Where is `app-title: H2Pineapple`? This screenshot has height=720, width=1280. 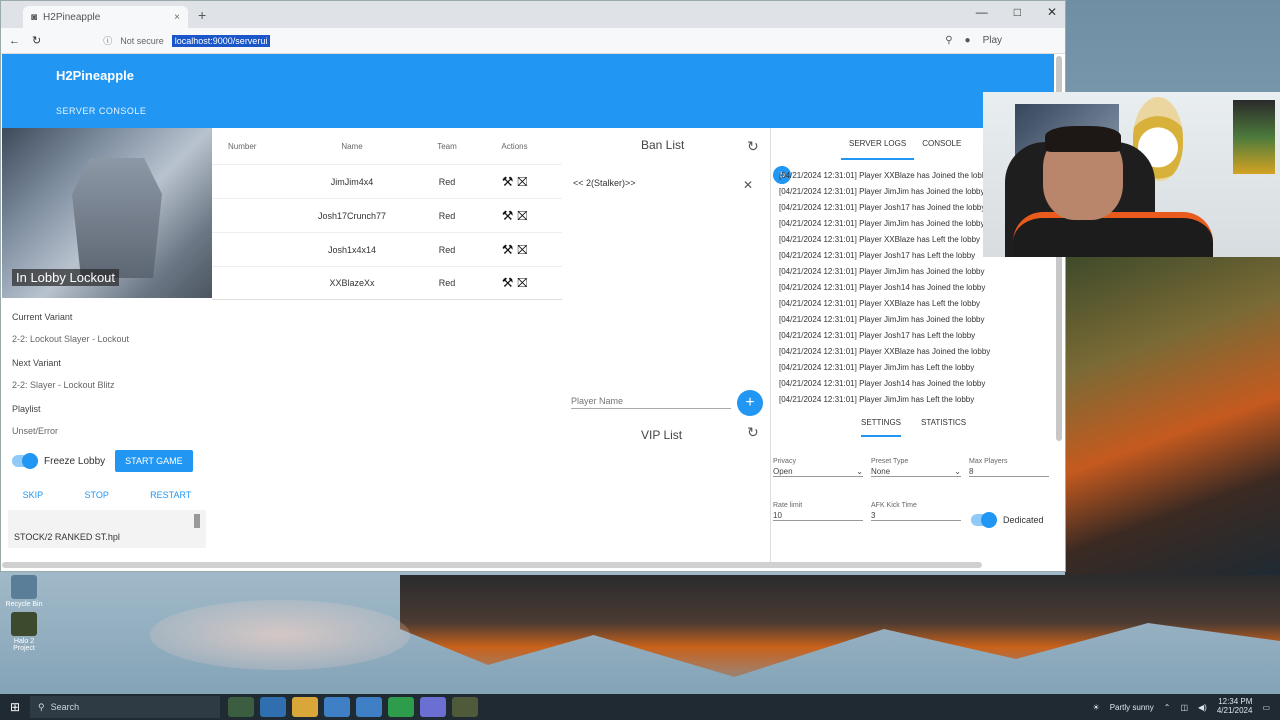
app-title: H2Pineapple is located at coordinates (95, 75).